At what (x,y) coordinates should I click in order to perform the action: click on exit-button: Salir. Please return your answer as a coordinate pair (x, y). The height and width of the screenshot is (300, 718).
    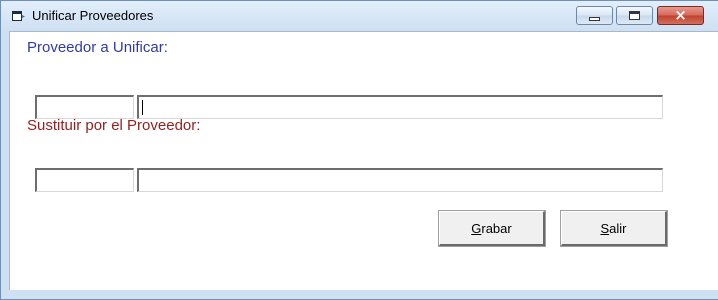
    Looking at the image, I should click on (614, 228).